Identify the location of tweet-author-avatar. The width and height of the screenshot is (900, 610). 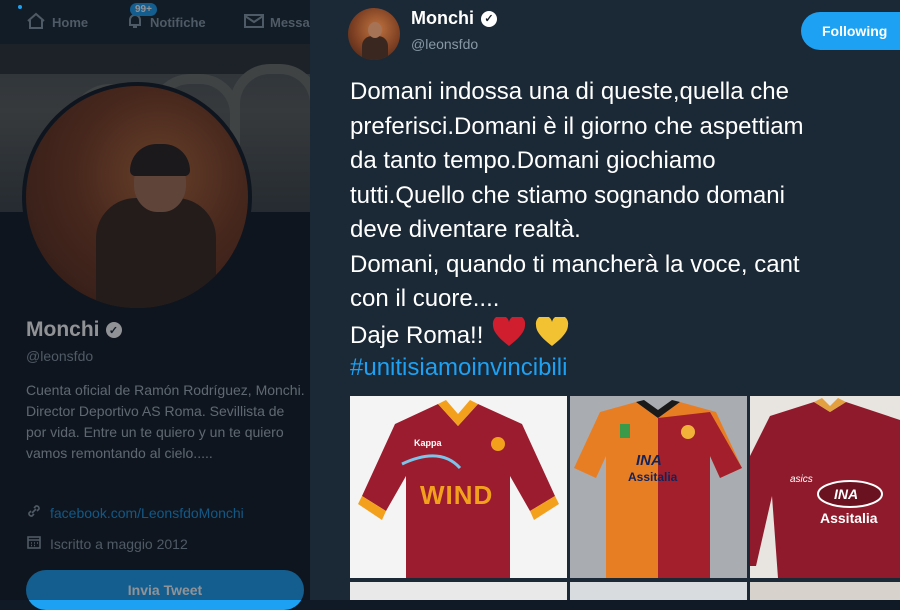
(374, 34).